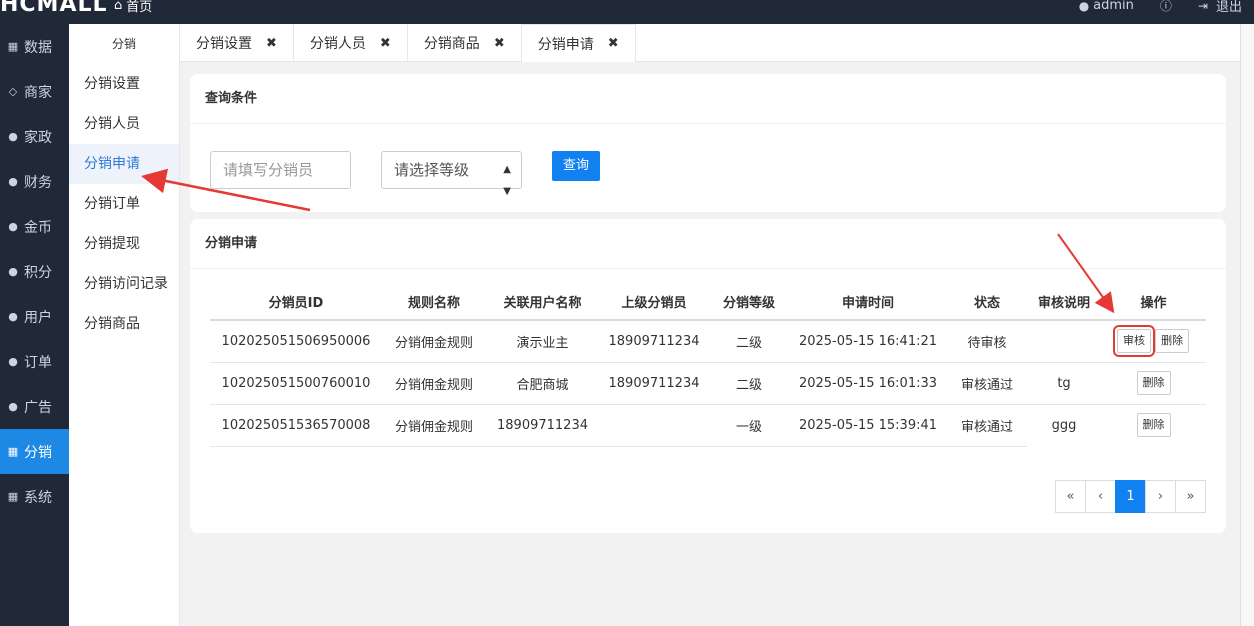 This screenshot has height=626, width=1254. Describe the element at coordinates (654, 302) in the screenshot. I see `column-header: 上级分销员` at that location.